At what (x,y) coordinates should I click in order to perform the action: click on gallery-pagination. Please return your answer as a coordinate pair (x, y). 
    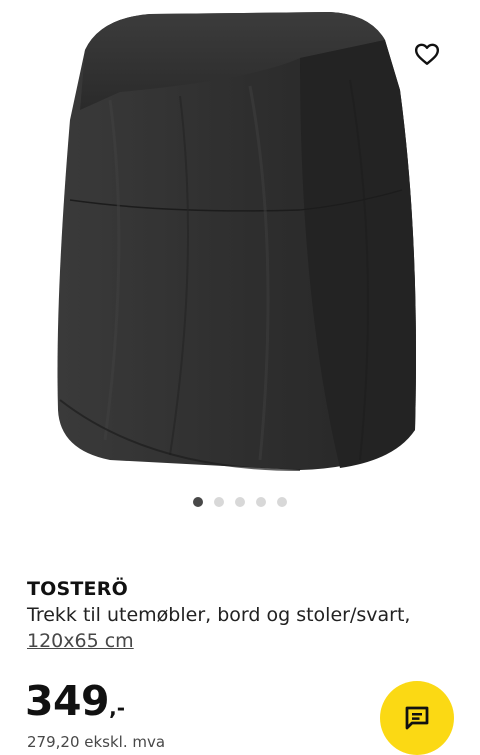
    Looking at the image, I should click on (240, 502).